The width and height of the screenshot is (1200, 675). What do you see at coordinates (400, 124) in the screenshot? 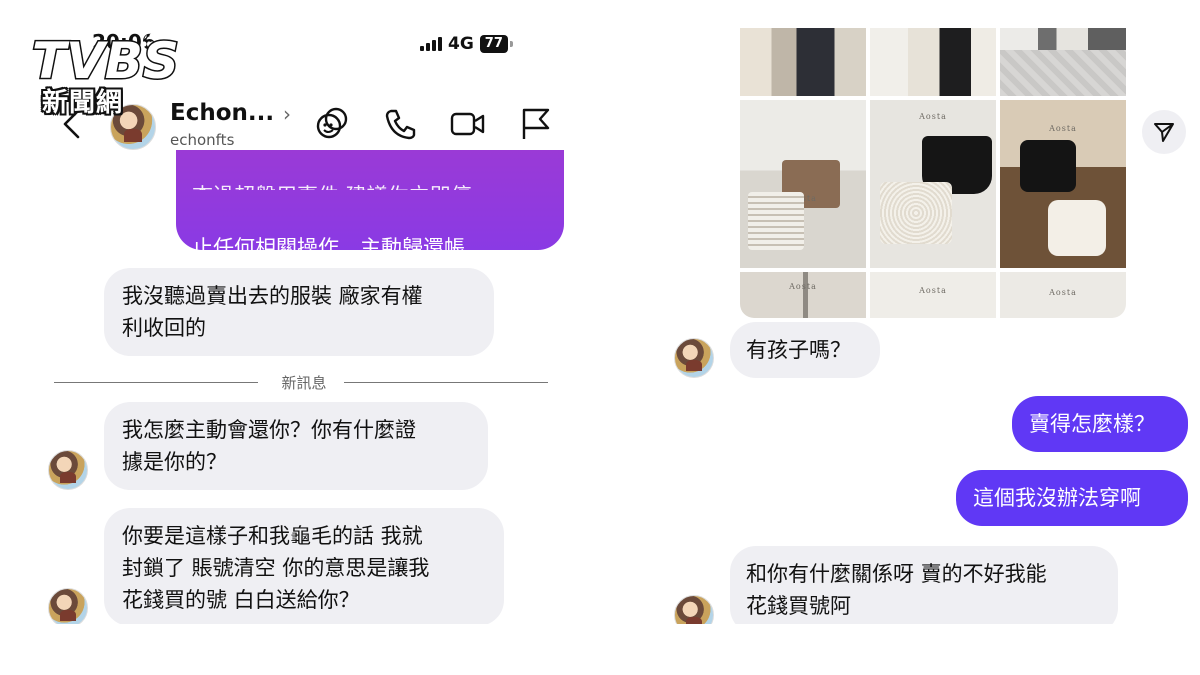
I see `phone-icon` at bounding box center [400, 124].